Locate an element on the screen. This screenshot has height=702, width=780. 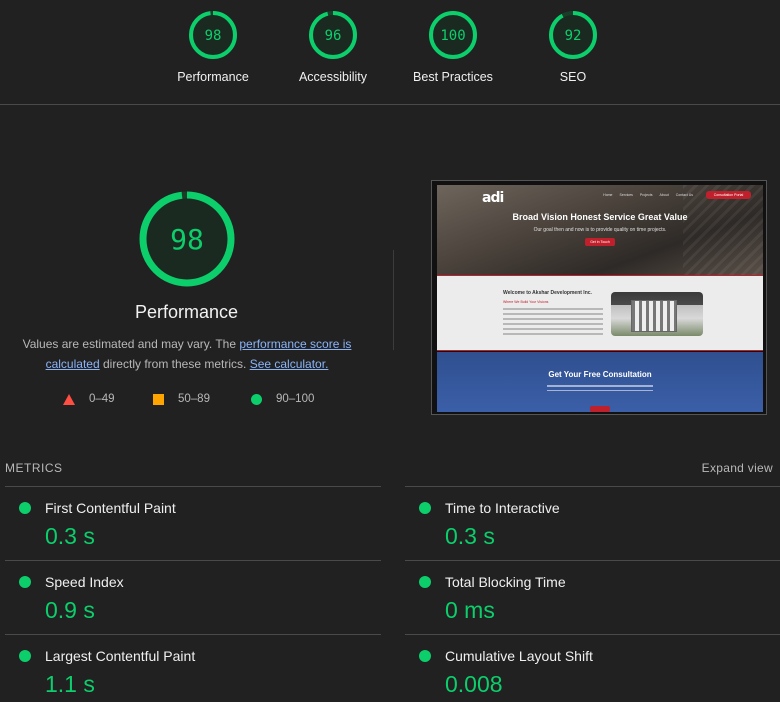
triangle-icon is located at coordinates (69, 399).